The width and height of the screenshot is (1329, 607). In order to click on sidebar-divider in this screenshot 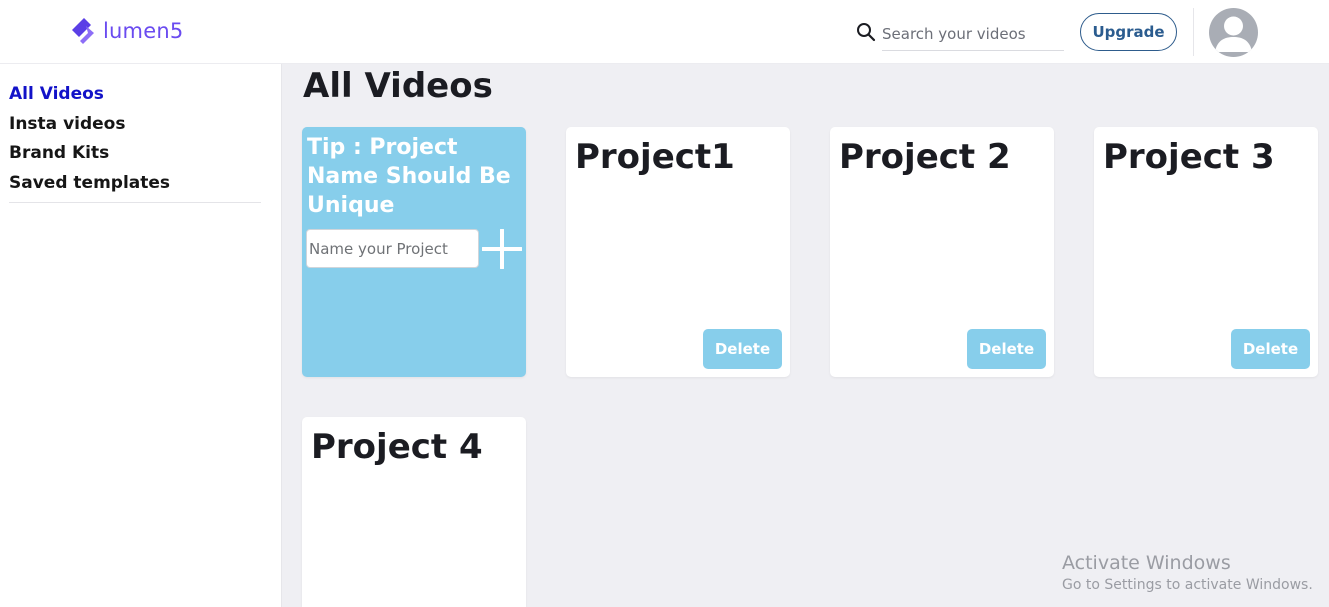, I will do `click(135, 202)`.